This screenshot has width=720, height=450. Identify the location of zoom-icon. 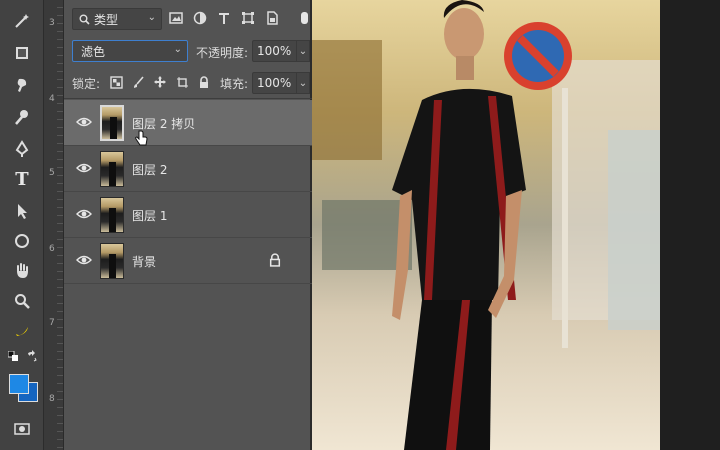
(22, 301).